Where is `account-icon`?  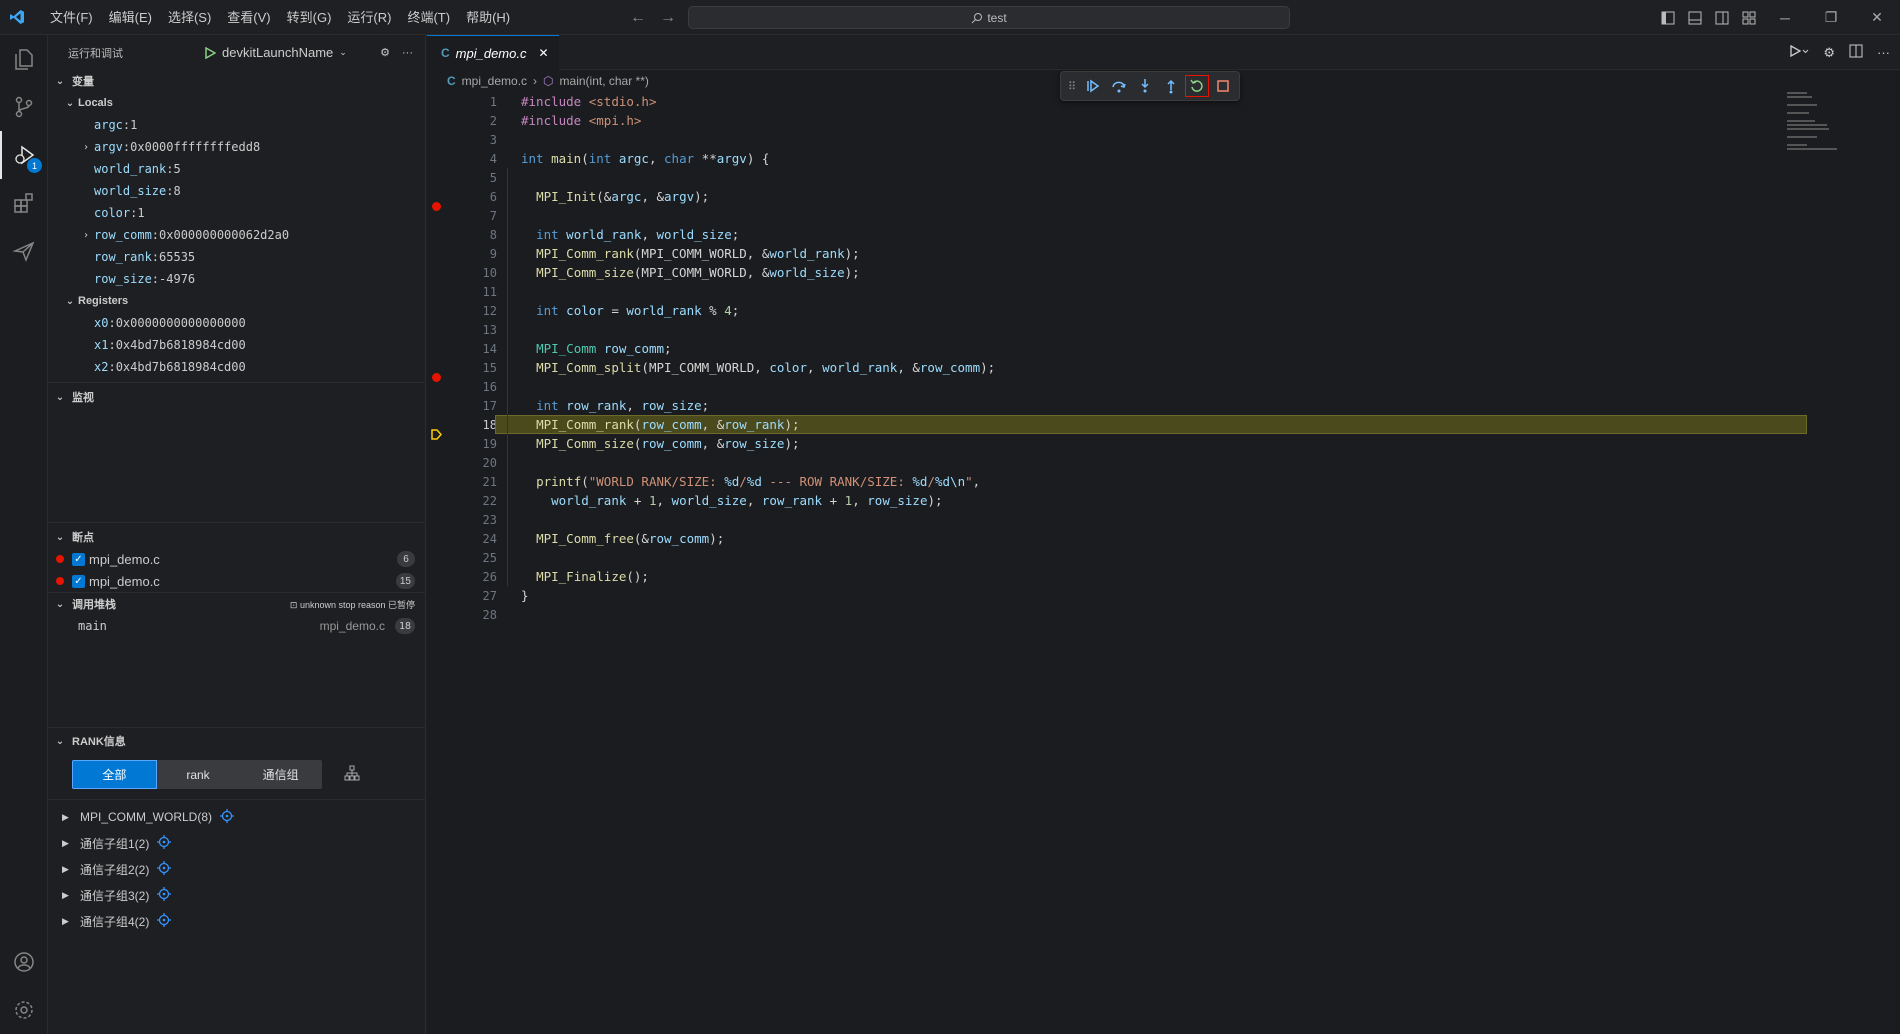
account-icon is located at coordinates (24, 962).